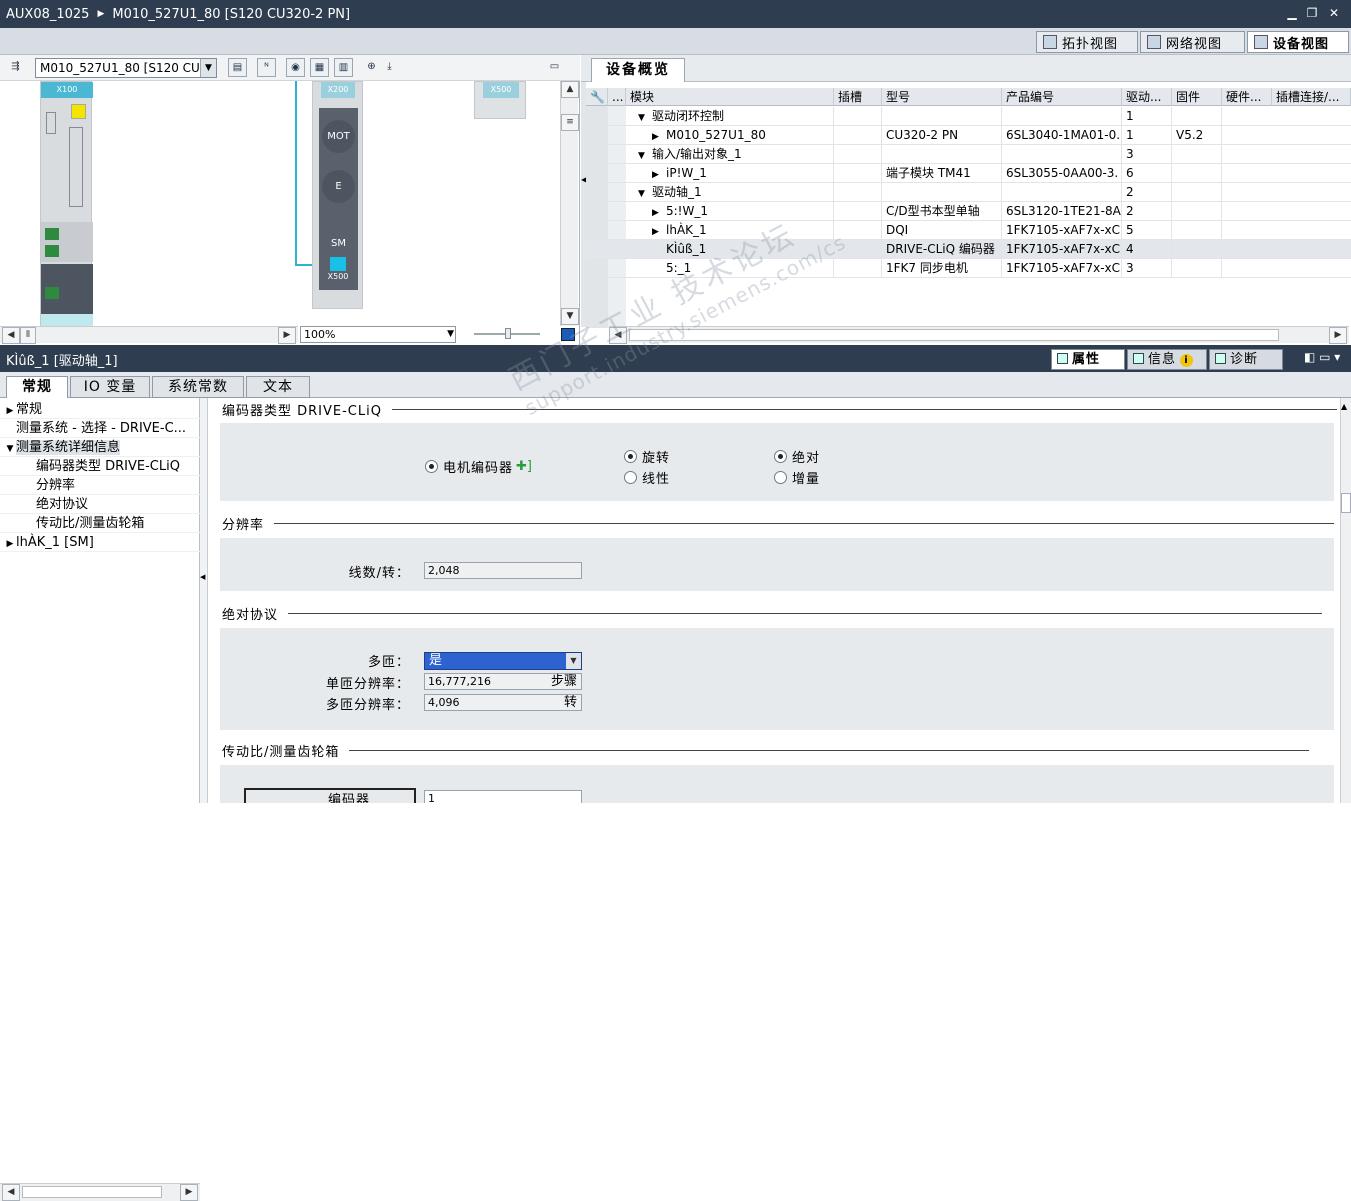 The width and height of the screenshot is (1351, 1201). What do you see at coordinates (100, 409) in the screenshot?
I see `nav-item-general: ▶ 常规` at bounding box center [100, 409].